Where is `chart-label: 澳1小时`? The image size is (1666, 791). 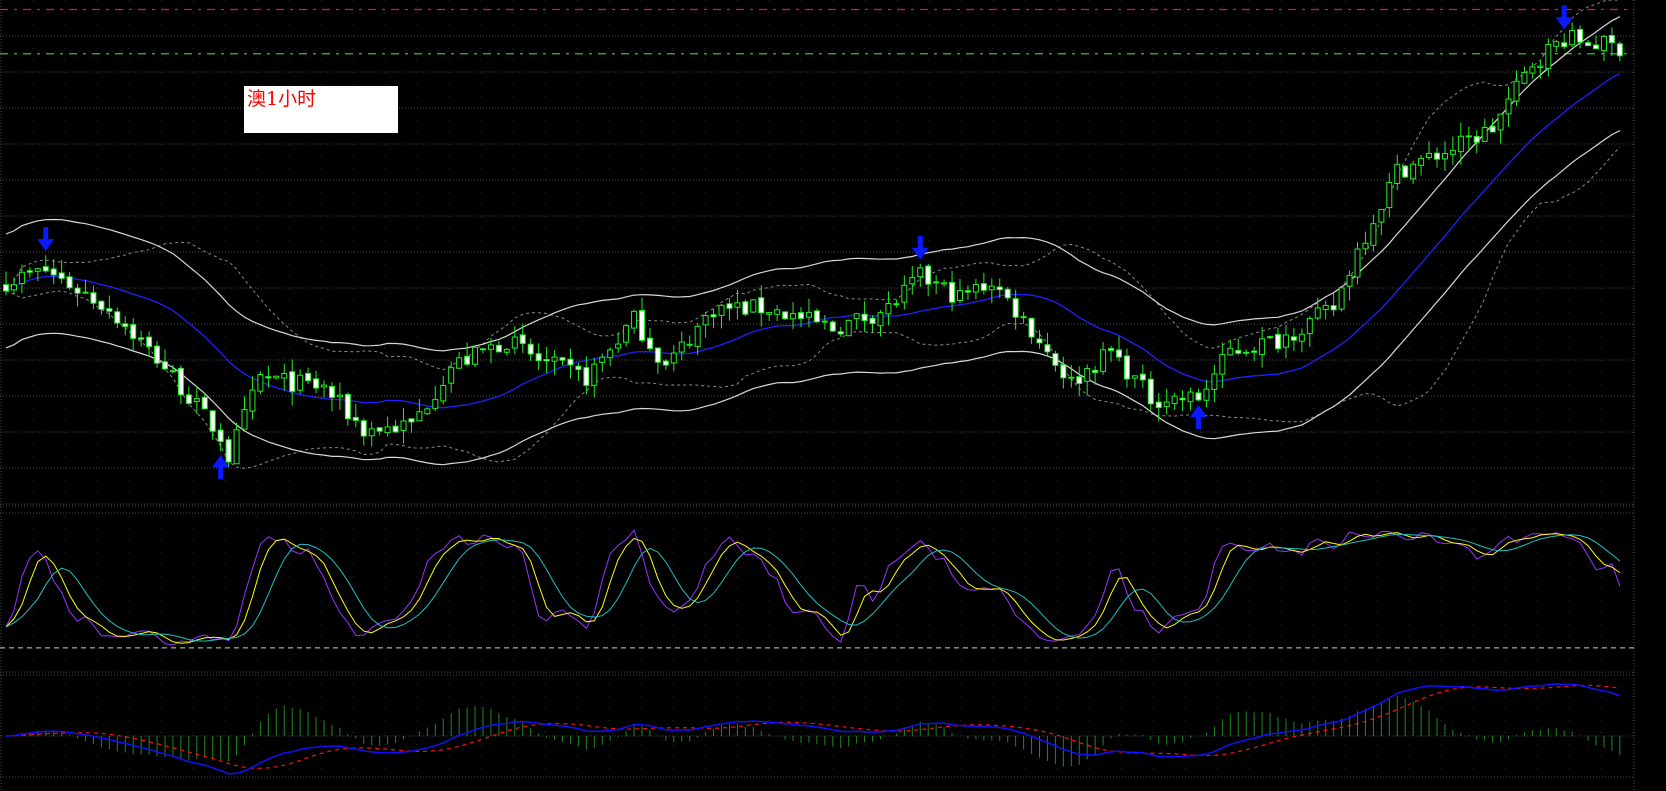
chart-label: 澳1小时 is located at coordinates (282, 99).